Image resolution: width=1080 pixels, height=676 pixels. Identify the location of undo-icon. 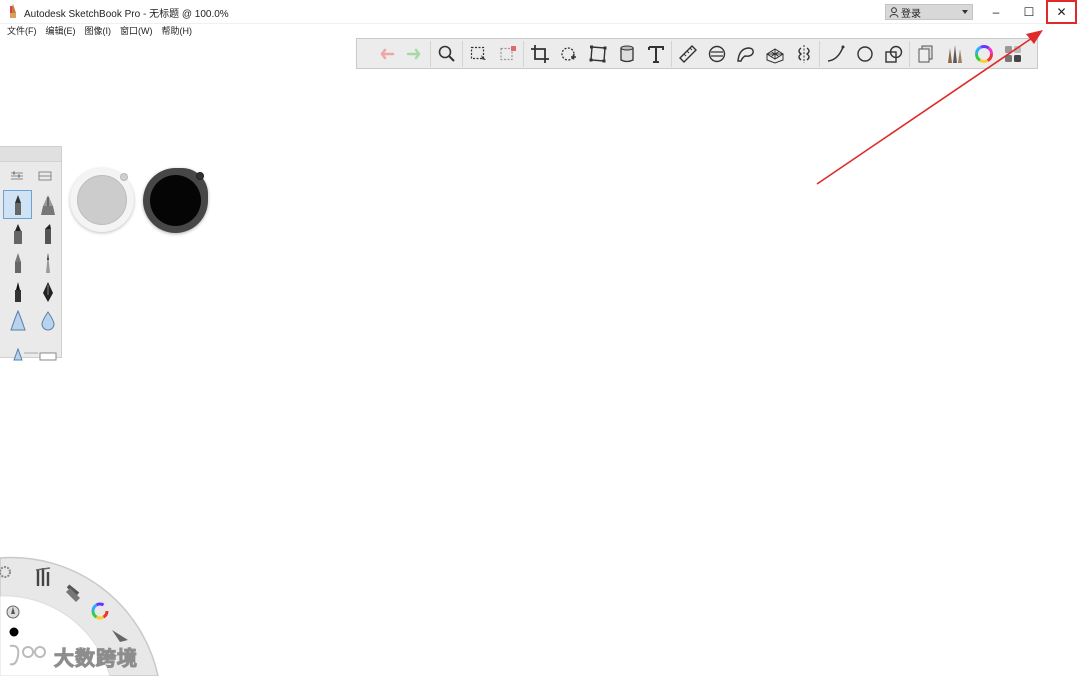
(387, 53).